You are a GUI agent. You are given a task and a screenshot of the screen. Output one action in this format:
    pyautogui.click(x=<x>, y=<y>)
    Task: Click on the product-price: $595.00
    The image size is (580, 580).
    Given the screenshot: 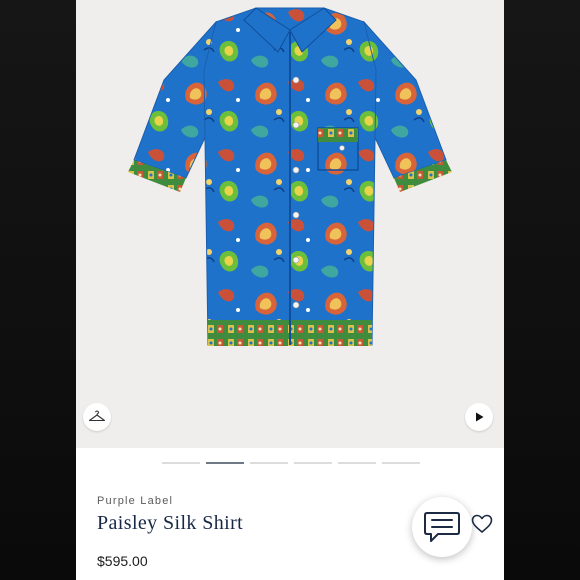 What is the action you would take?
    pyautogui.click(x=122, y=561)
    